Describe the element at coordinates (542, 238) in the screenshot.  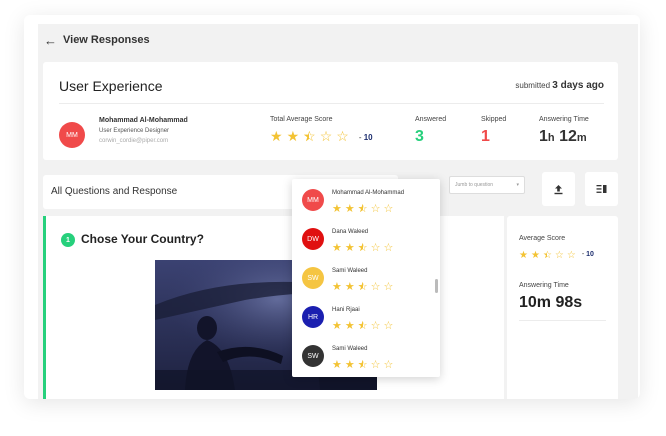
I see `average-score-label: Average Score` at that location.